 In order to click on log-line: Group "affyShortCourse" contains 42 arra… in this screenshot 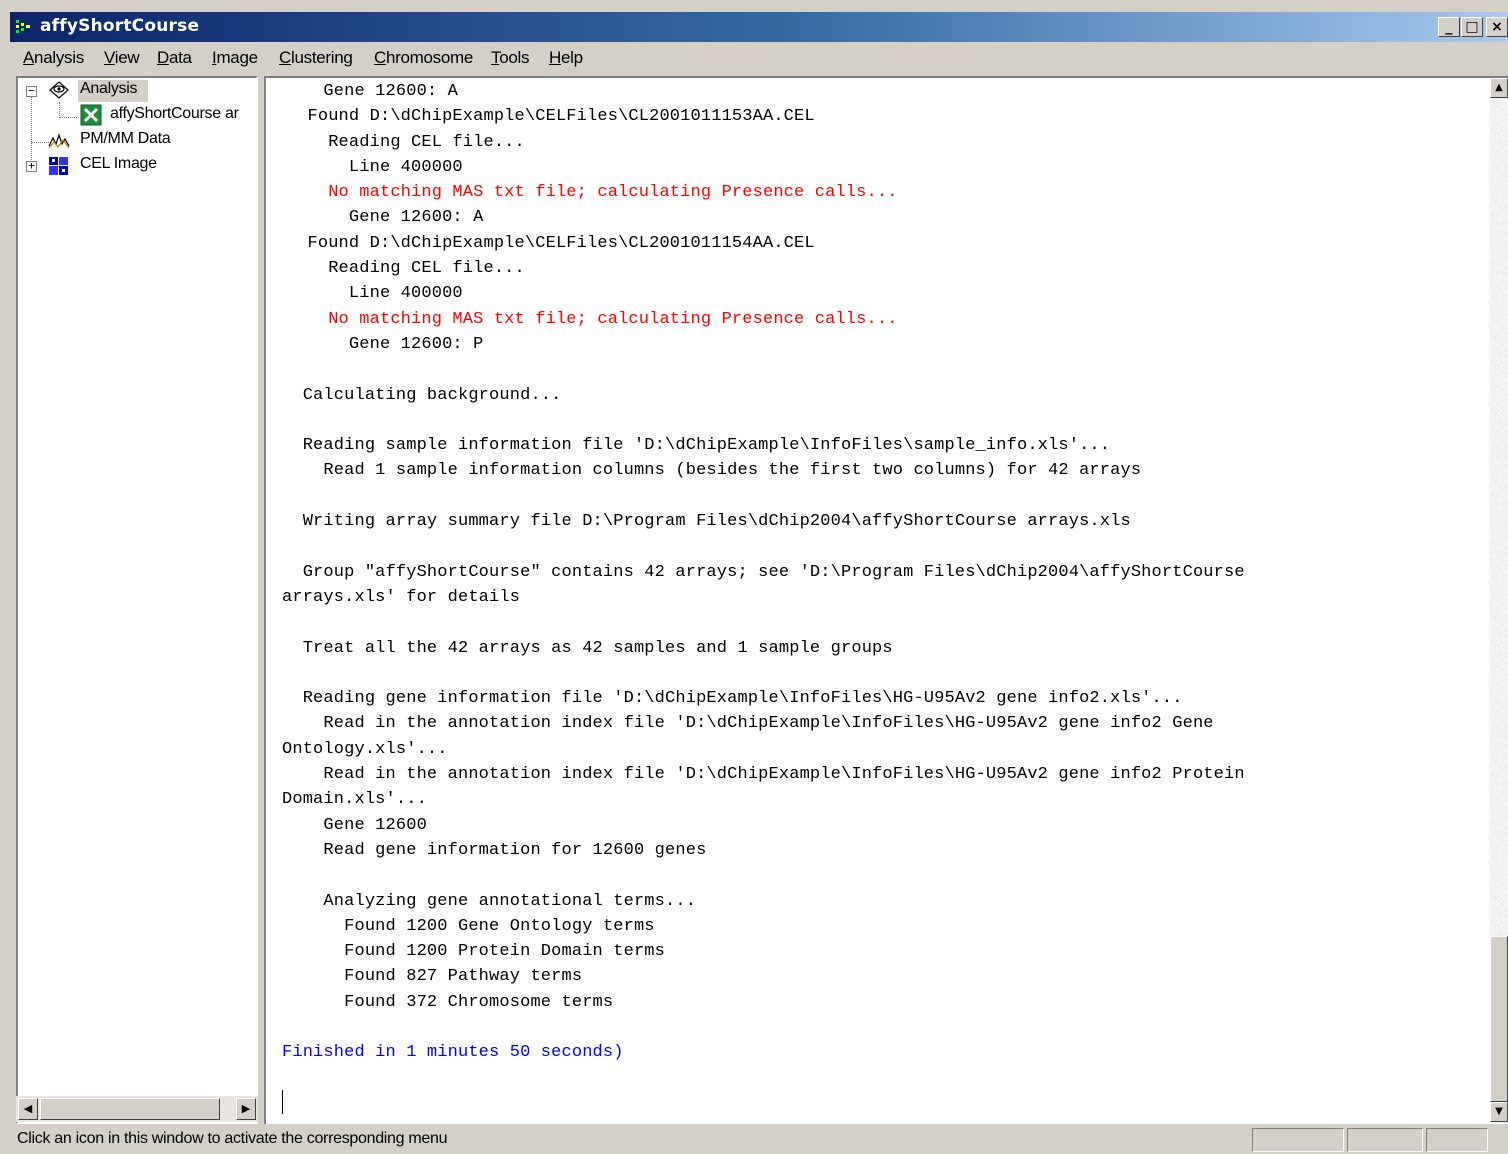, I will do `click(763, 572)`.